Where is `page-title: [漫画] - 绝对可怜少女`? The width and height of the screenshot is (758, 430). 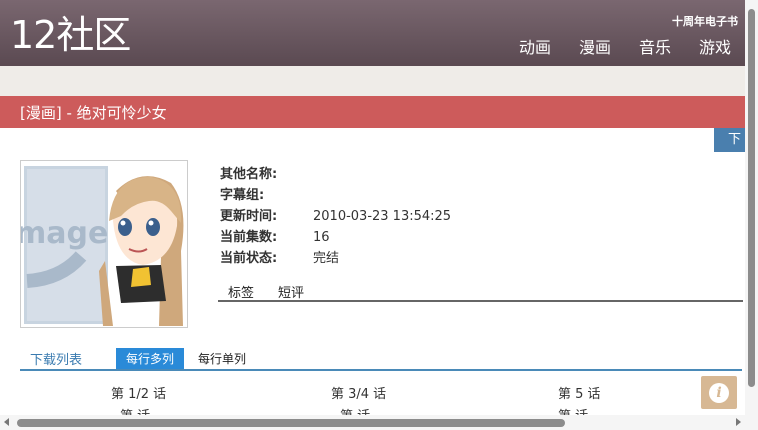 page-title: [漫画] - 绝对可怜少女 is located at coordinates (93, 113).